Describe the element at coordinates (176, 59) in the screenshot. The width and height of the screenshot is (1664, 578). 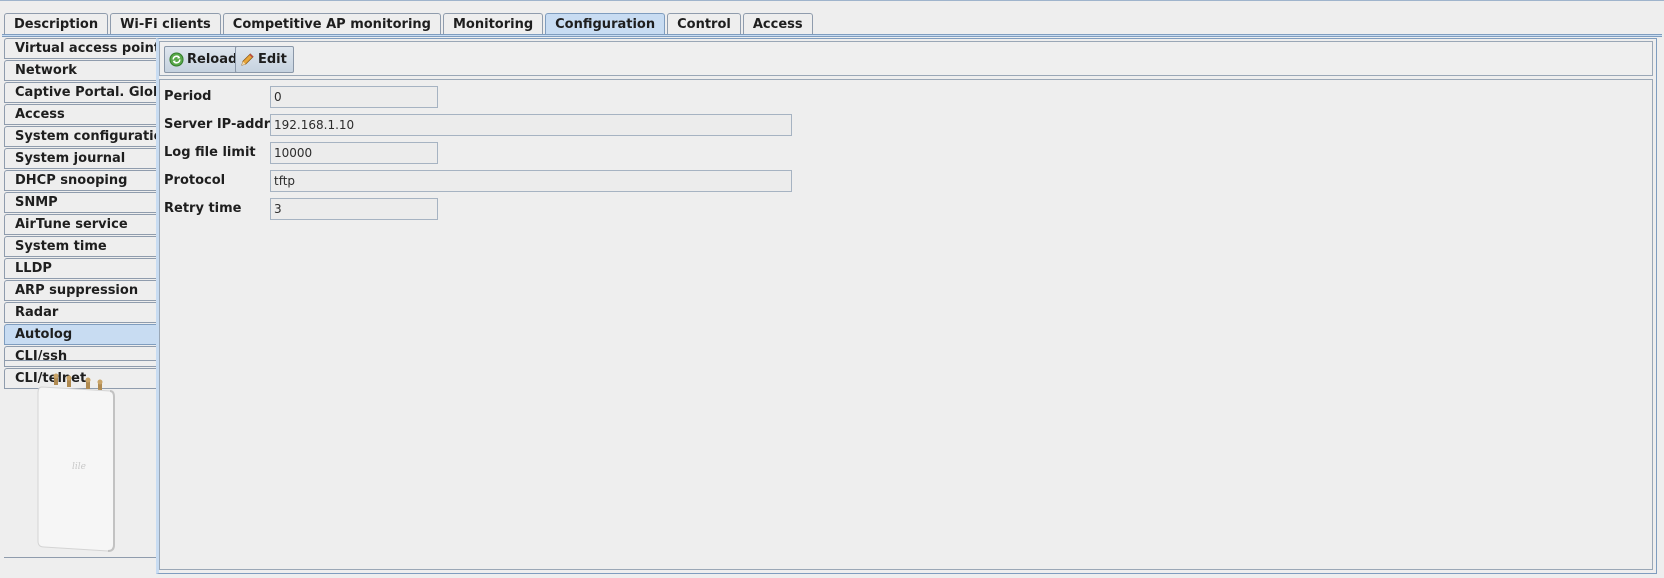
I see `refresh-icon` at that location.